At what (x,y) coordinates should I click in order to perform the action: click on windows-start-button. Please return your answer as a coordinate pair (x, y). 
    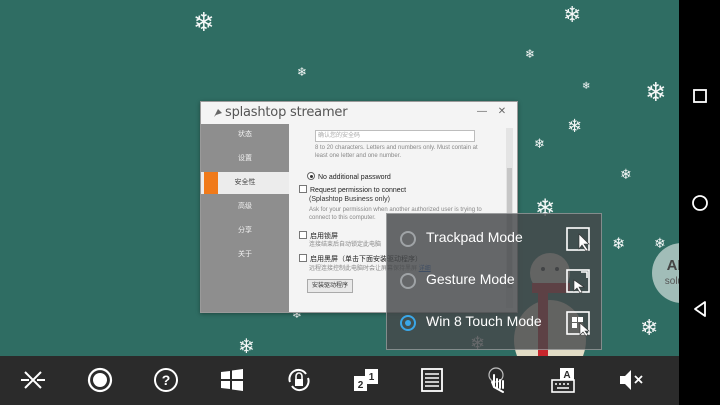
    Looking at the image, I should click on (232, 380).